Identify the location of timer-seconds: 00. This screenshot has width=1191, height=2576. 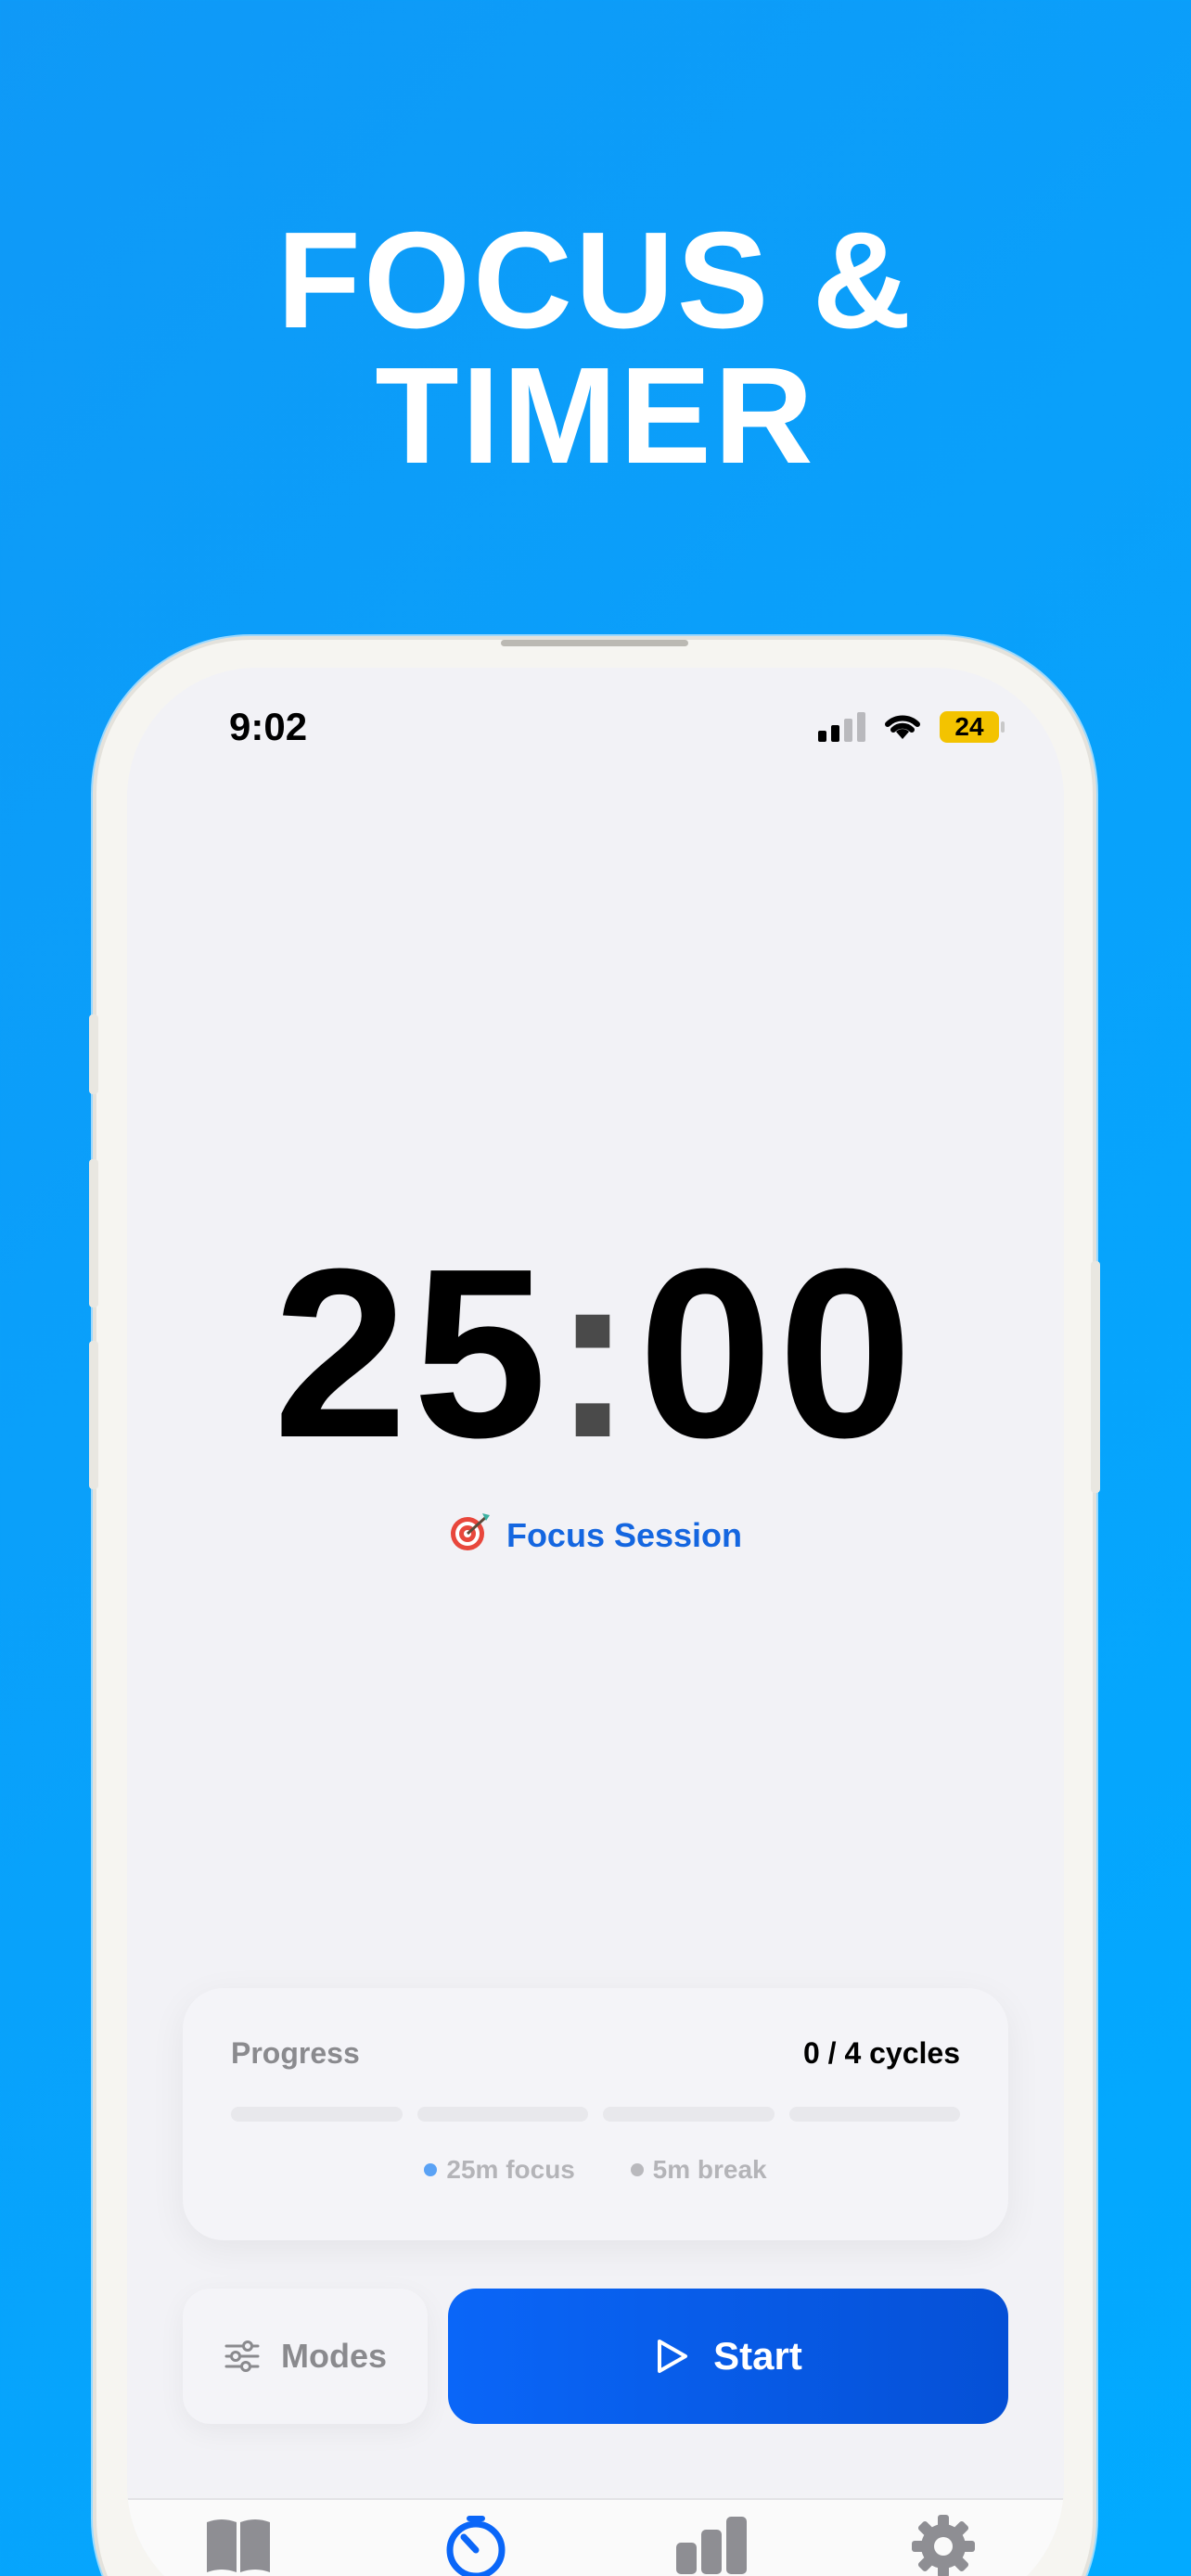
(778, 1353).